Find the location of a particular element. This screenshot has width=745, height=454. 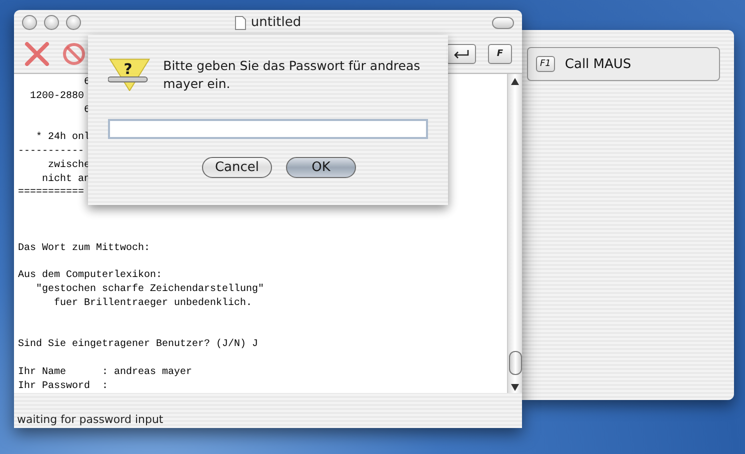

window-title: untitled is located at coordinates (276, 22).